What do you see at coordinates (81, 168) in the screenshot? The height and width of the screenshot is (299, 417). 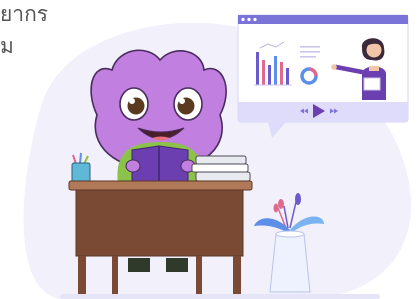 I see `pencil-cup-graphic` at bounding box center [81, 168].